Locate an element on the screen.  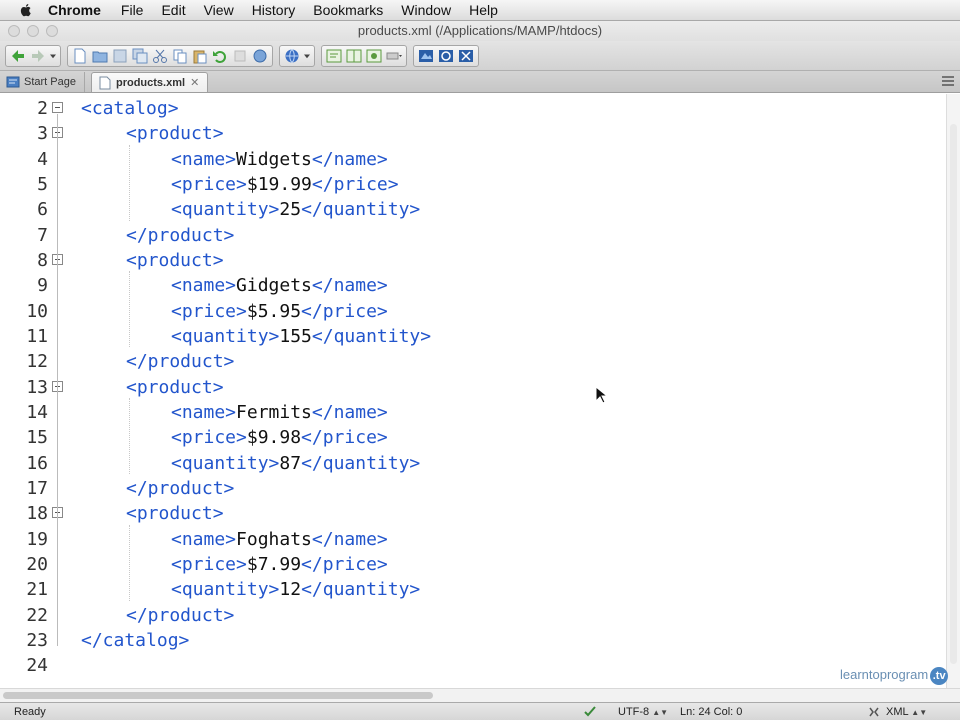
code-line: 11 <quantity>155</quantity> is located at coordinates (470, 336).